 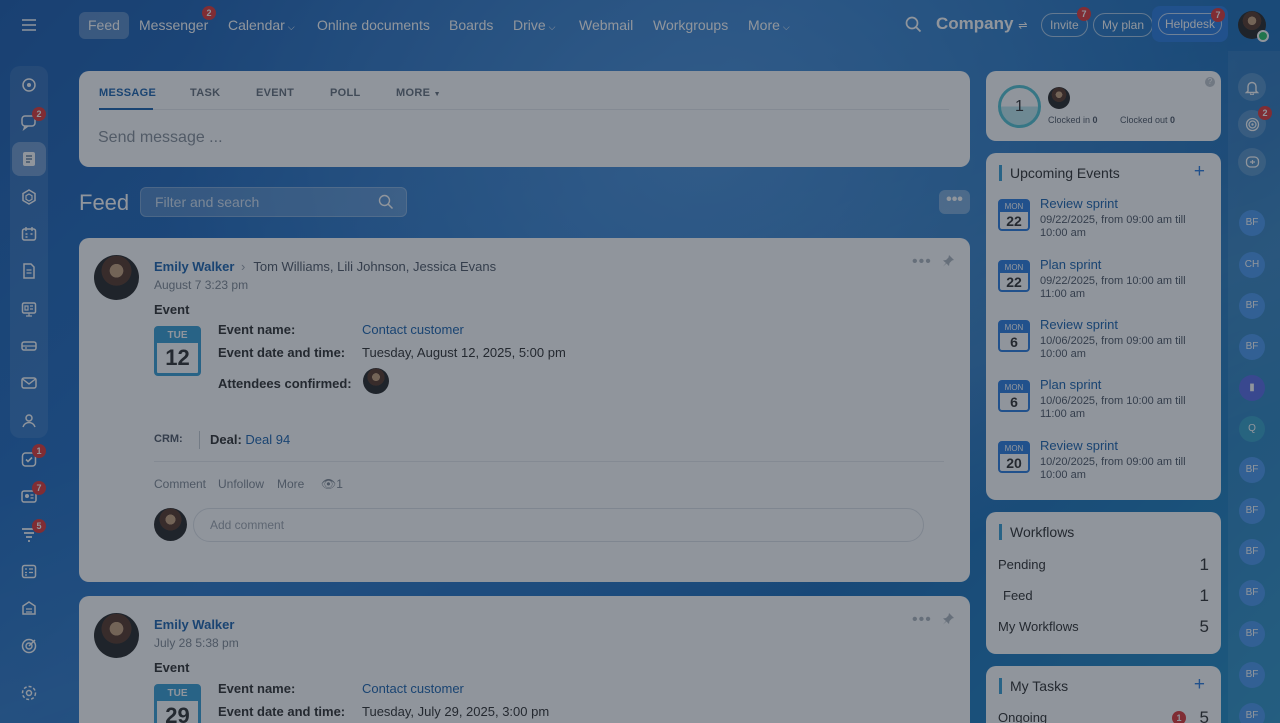 I want to click on hexagon-icon, so click(x=29, y=197).